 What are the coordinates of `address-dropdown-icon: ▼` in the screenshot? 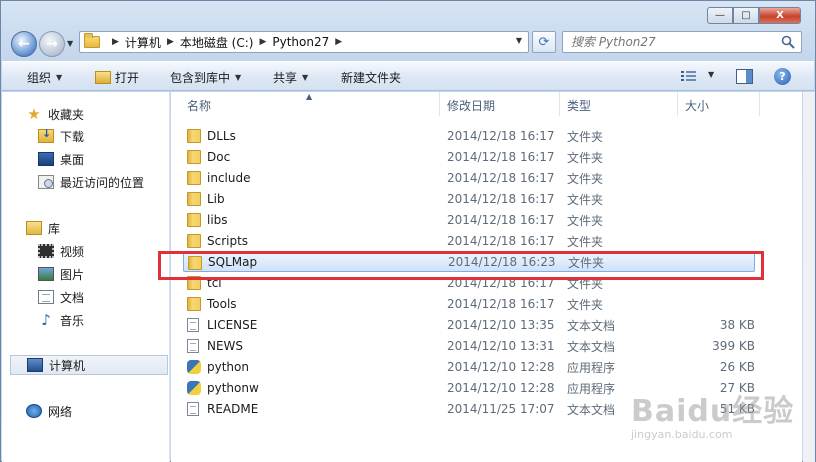 It's located at (519, 40).